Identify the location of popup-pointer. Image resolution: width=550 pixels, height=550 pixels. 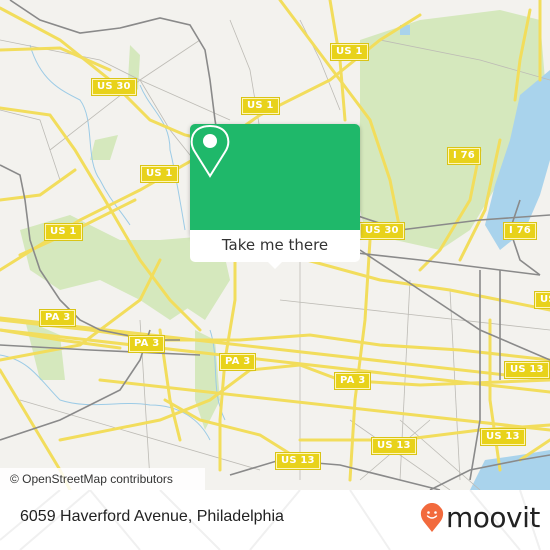
(275, 264).